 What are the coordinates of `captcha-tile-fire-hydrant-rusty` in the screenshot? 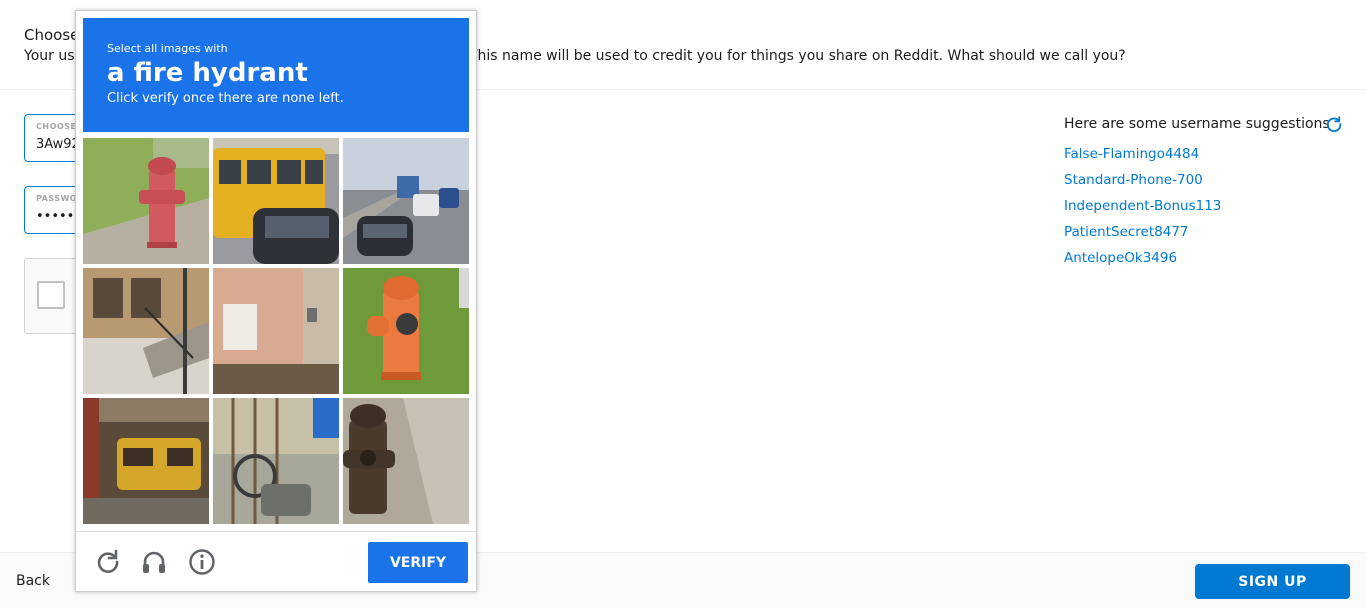 It's located at (406, 461).